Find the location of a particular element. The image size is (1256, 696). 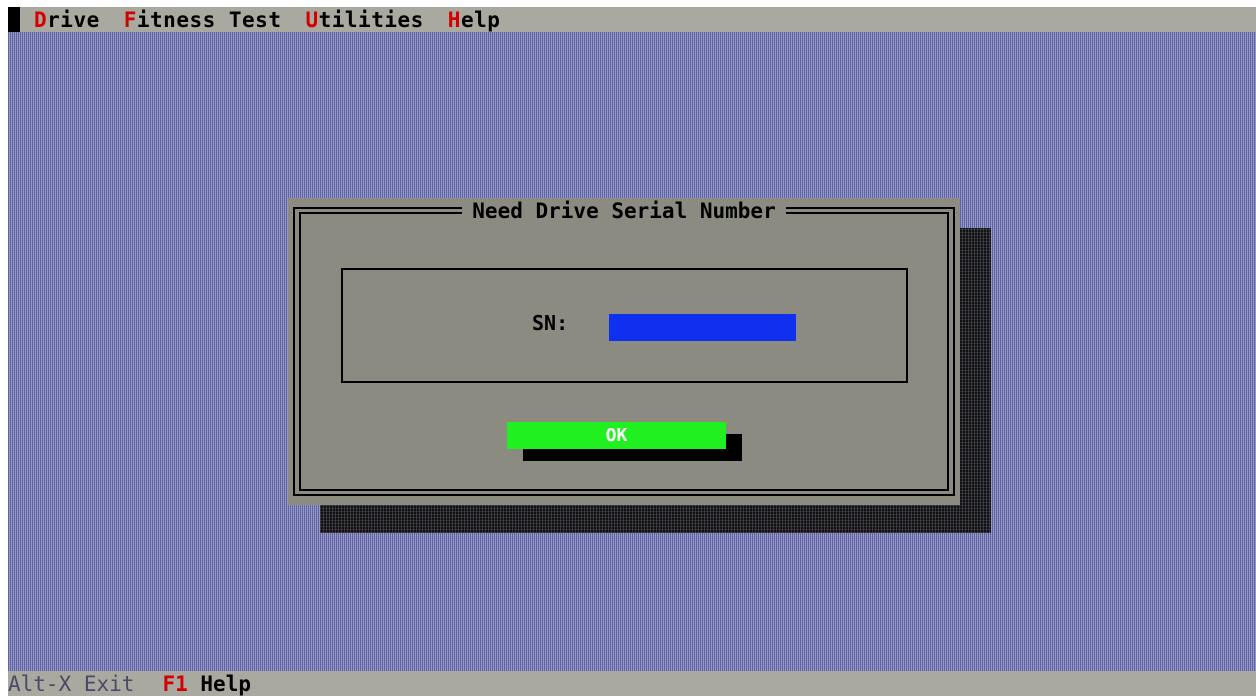

menu-help: Help is located at coordinates (474, 20).